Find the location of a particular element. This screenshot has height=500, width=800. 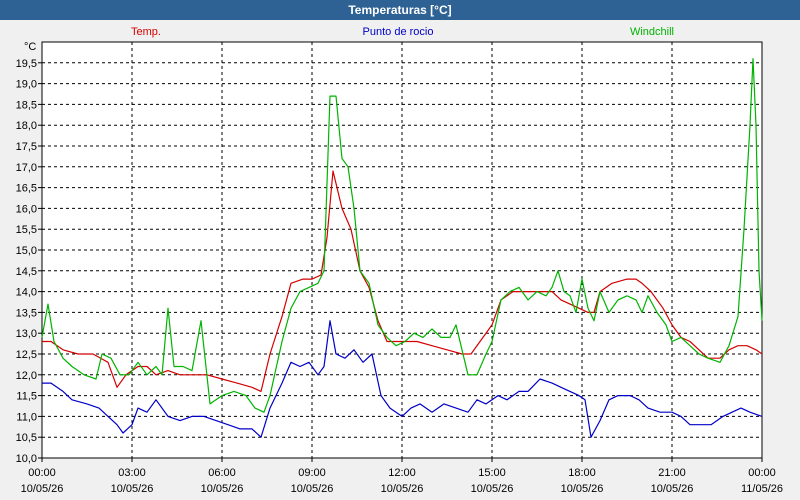

y-tick-label: 11,0 is located at coordinates (26, 417).